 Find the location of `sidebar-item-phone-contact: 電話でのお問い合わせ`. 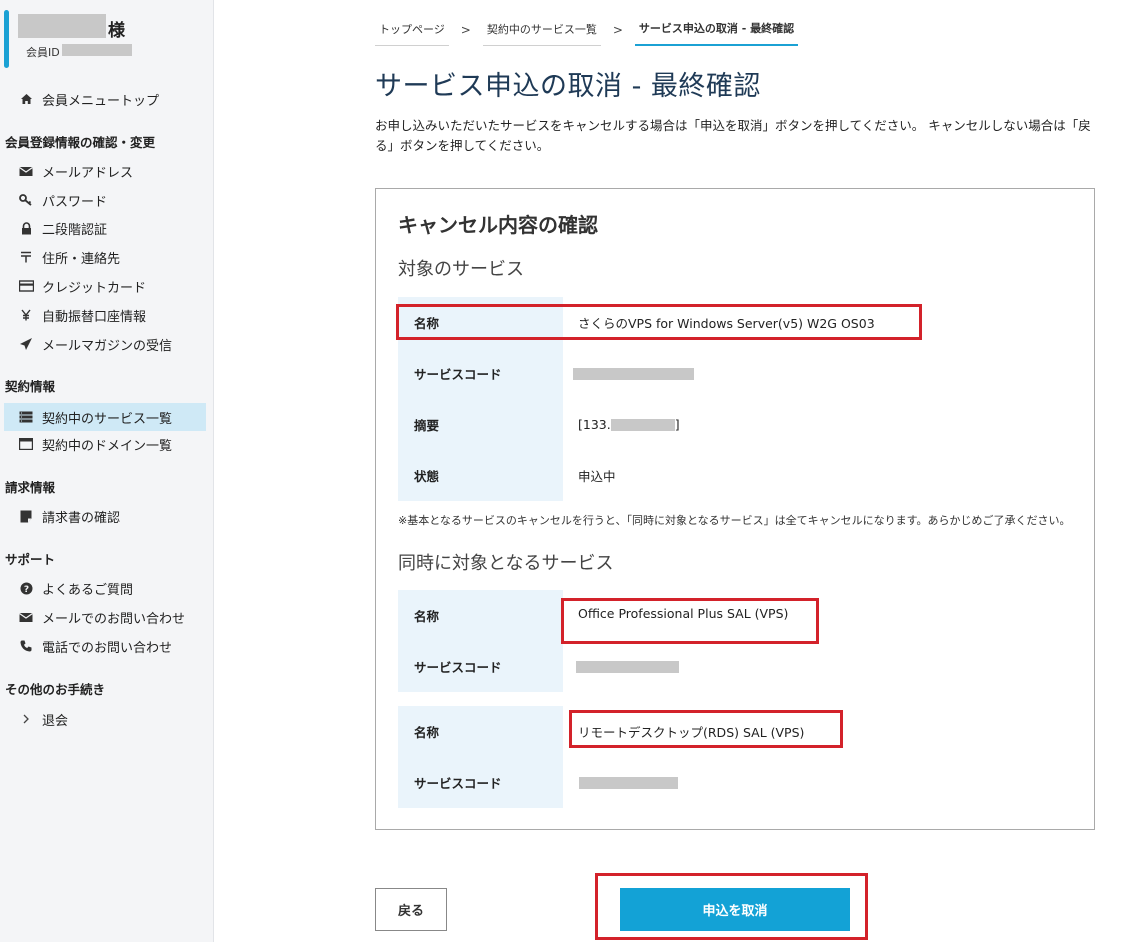

sidebar-item-phone-contact: 電話でのお問い合わせ is located at coordinates (105, 646).